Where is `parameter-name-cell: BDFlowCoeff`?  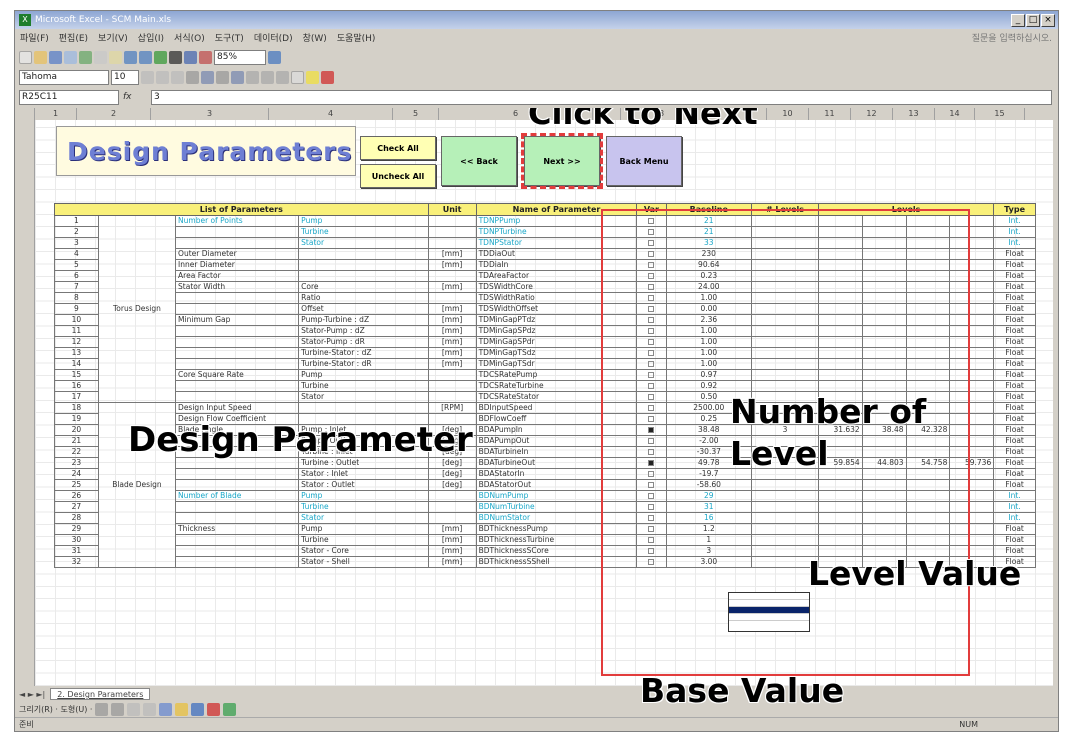
parameter-name-cell: BDFlowCoeff is located at coordinates (556, 419).